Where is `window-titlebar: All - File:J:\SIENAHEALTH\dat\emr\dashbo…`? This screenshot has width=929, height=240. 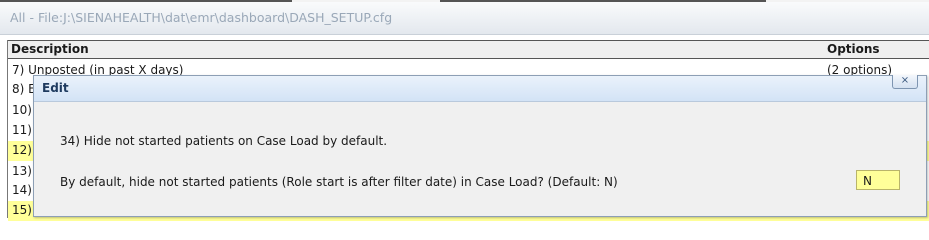
window-titlebar: All - File:J:\SIENAHEALTH\dat\emr\dashbo… is located at coordinates (464, 17).